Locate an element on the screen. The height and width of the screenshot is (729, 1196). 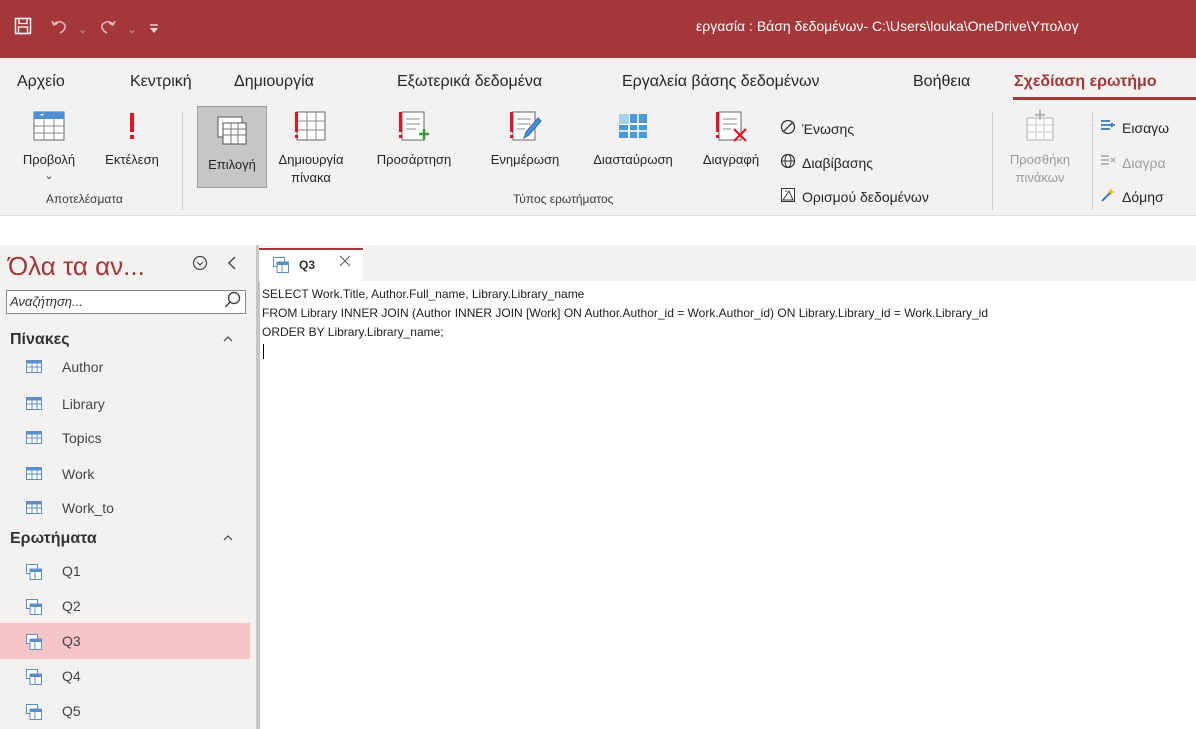
tab-external-data: Εξωτερικά δεδομένα is located at coordinates (469, 82).